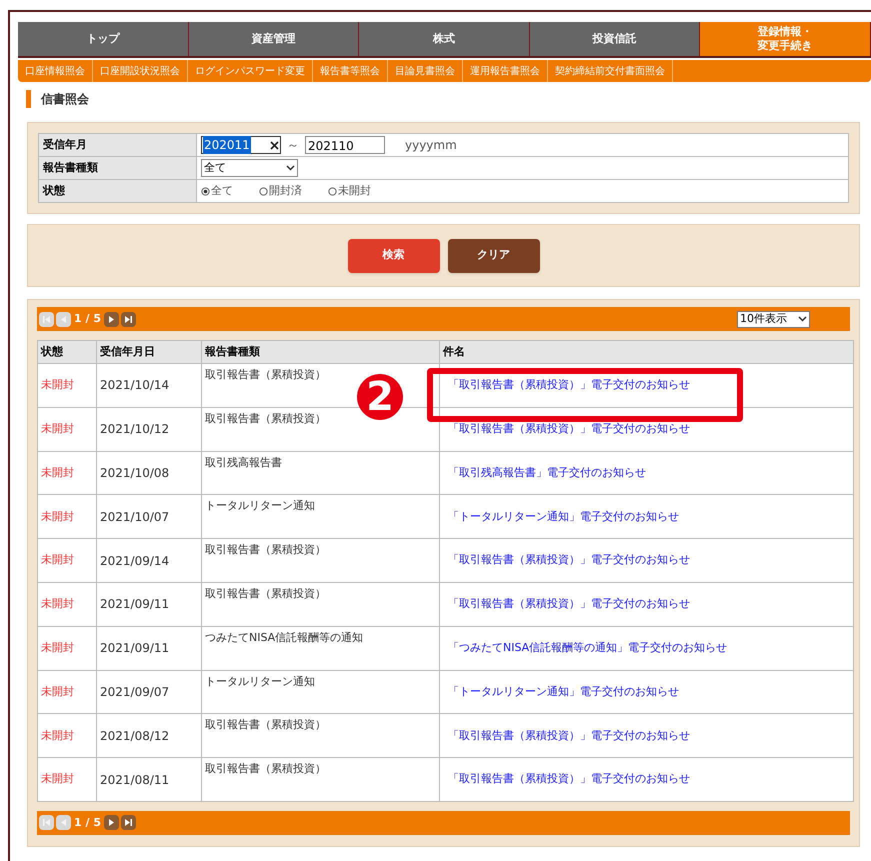  I want to click on report-type-select: 全て, so click(249, 168).